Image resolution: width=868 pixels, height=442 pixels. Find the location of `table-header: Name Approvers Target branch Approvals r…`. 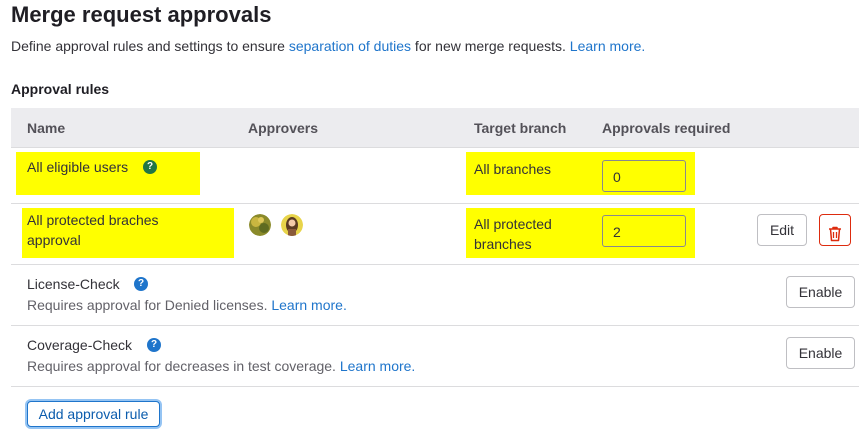

table-header: Name Approvers Target branch Approvals r… is located at coordinates (435, 128).